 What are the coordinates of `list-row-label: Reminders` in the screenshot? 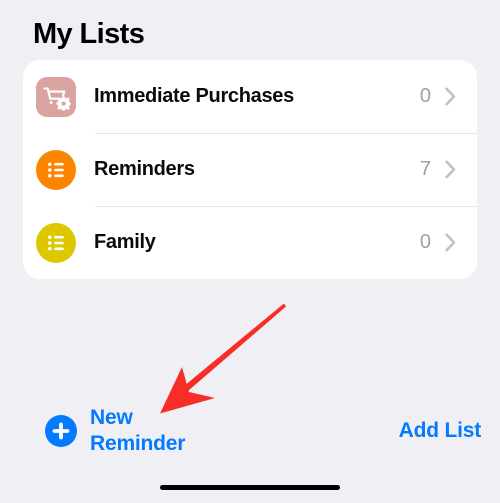 It's located at (144, 169).